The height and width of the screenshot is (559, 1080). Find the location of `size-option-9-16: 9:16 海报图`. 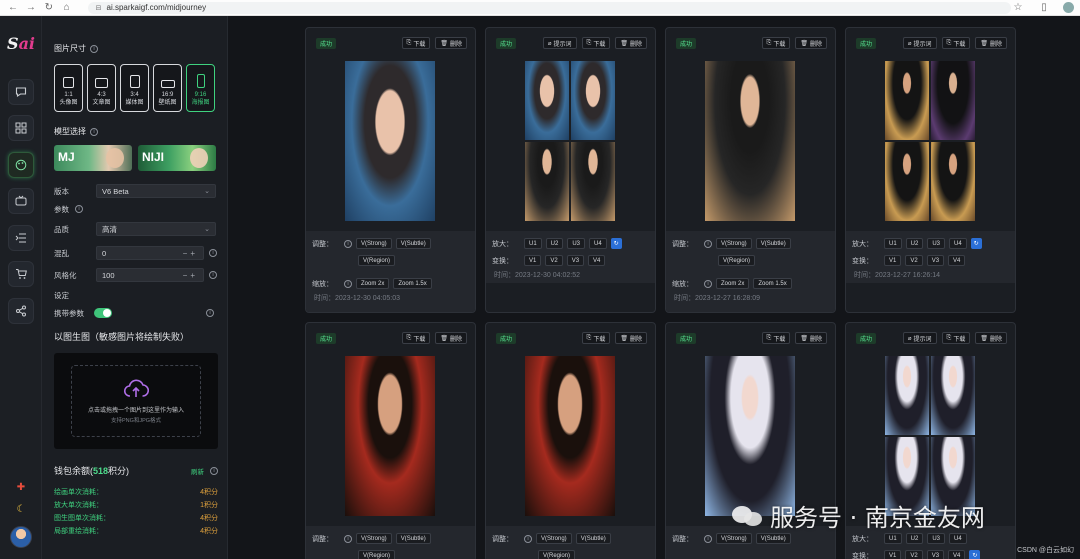

size-option-9-16: 9:16 海报图 is located at coordinates (200, 88).